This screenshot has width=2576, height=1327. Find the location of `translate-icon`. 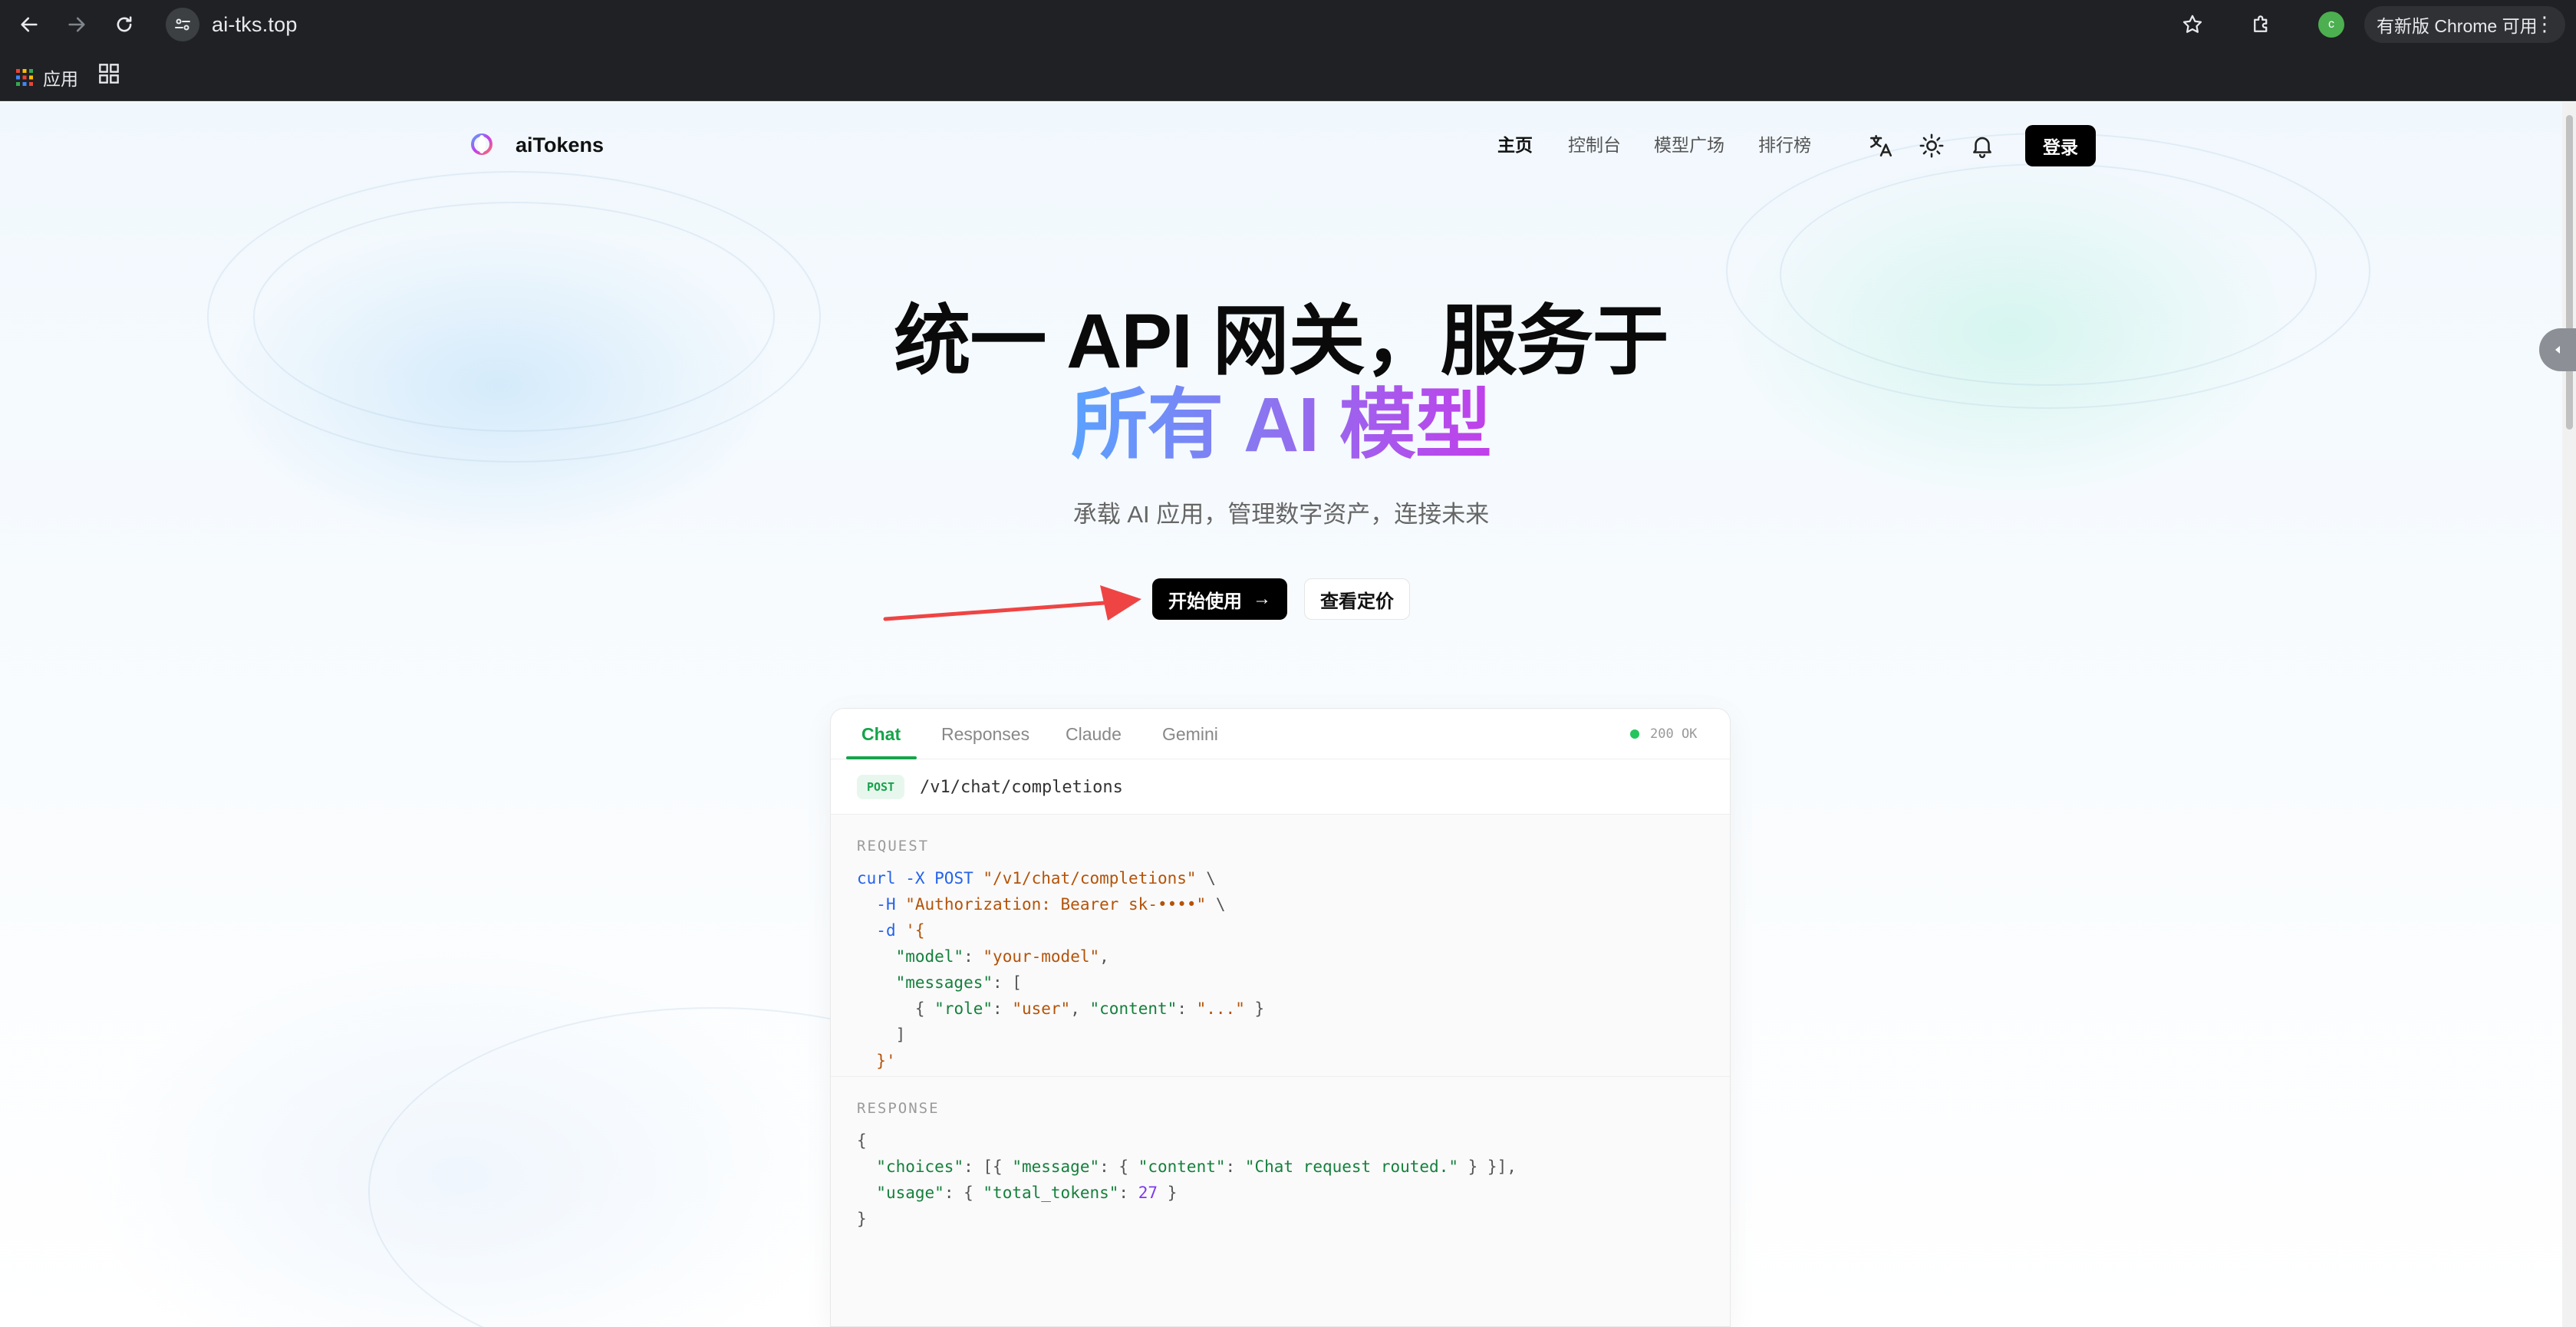

translate-icon is located at coordinates (1880, 145).